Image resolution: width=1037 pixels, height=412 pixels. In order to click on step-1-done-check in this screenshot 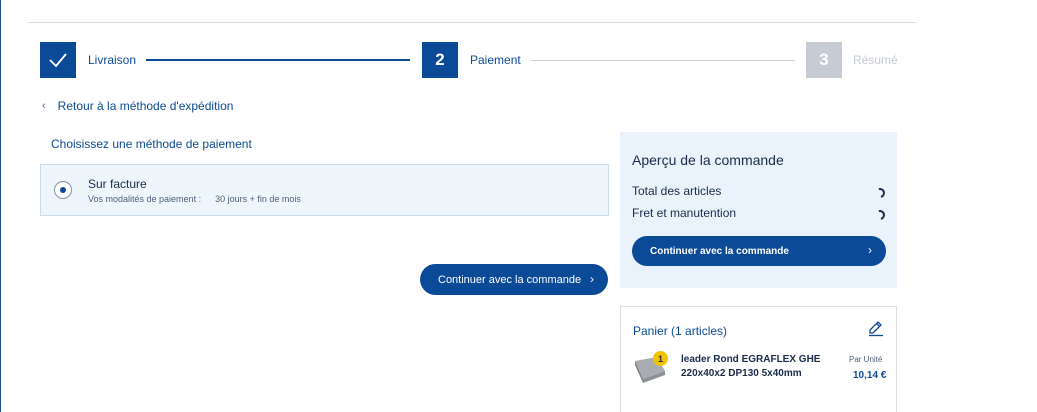, I will do `click(58, 60)`.